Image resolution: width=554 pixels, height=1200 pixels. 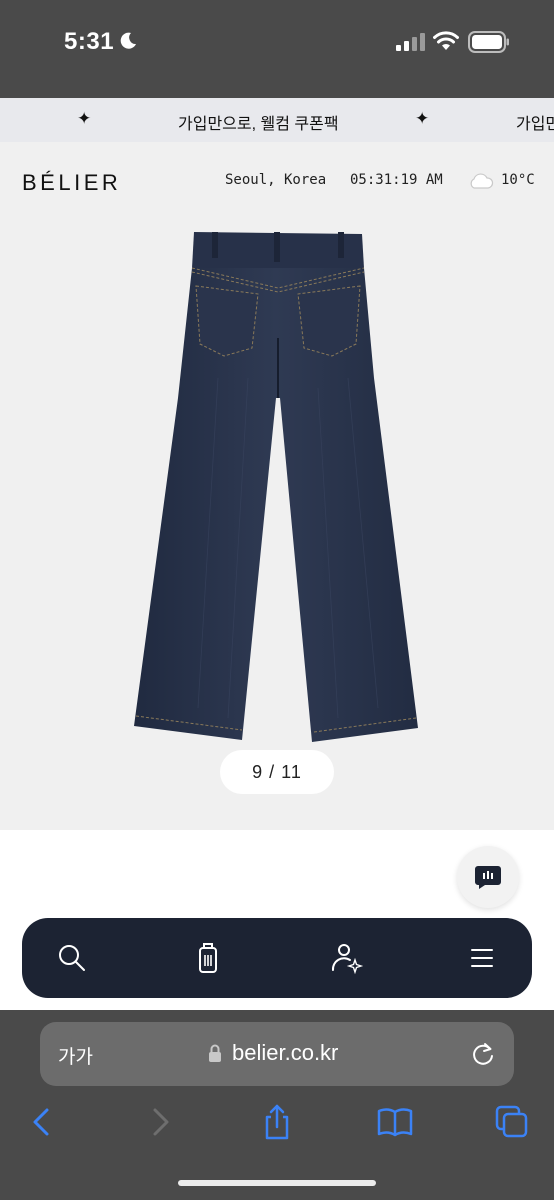 I want to click on chat-button, so click(x=488, y=877).